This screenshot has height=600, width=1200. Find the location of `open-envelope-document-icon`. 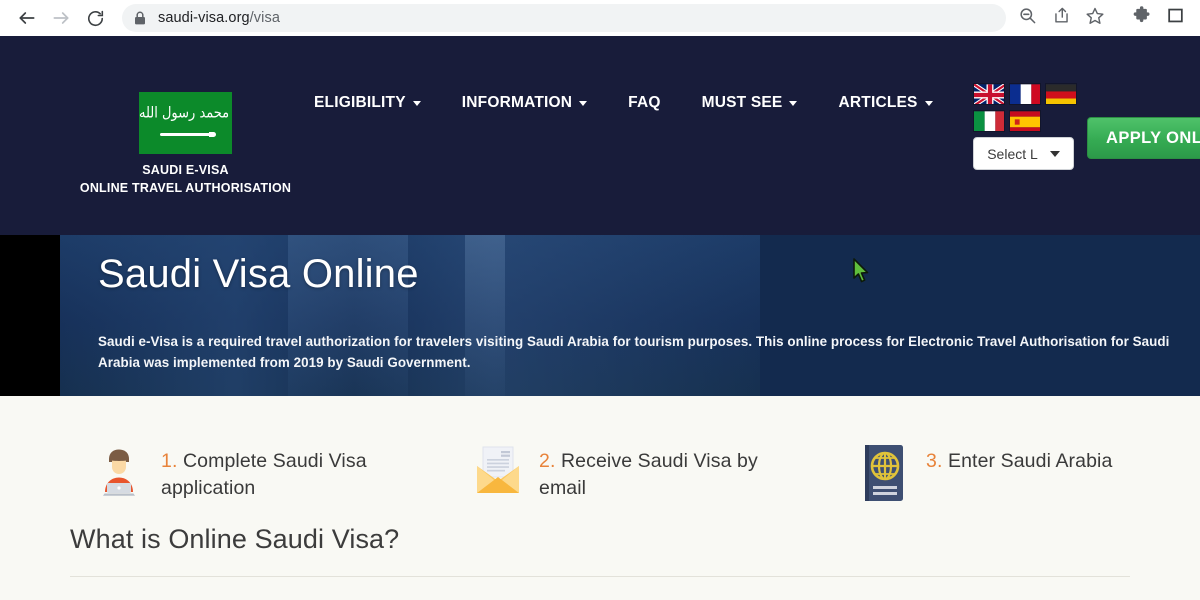

open-envelope-document-icon is located at coordinates (498, 470).